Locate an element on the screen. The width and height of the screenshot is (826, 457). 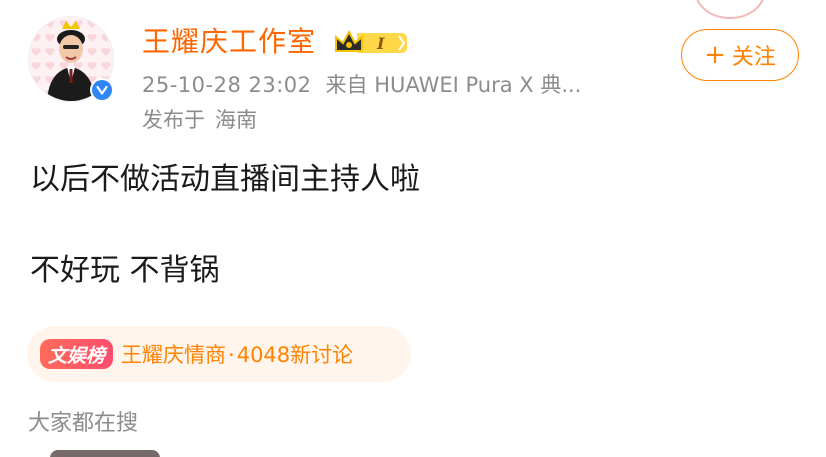
post-text-line-2: 不好玩 不背锅 is located at coordinates (125, 270).